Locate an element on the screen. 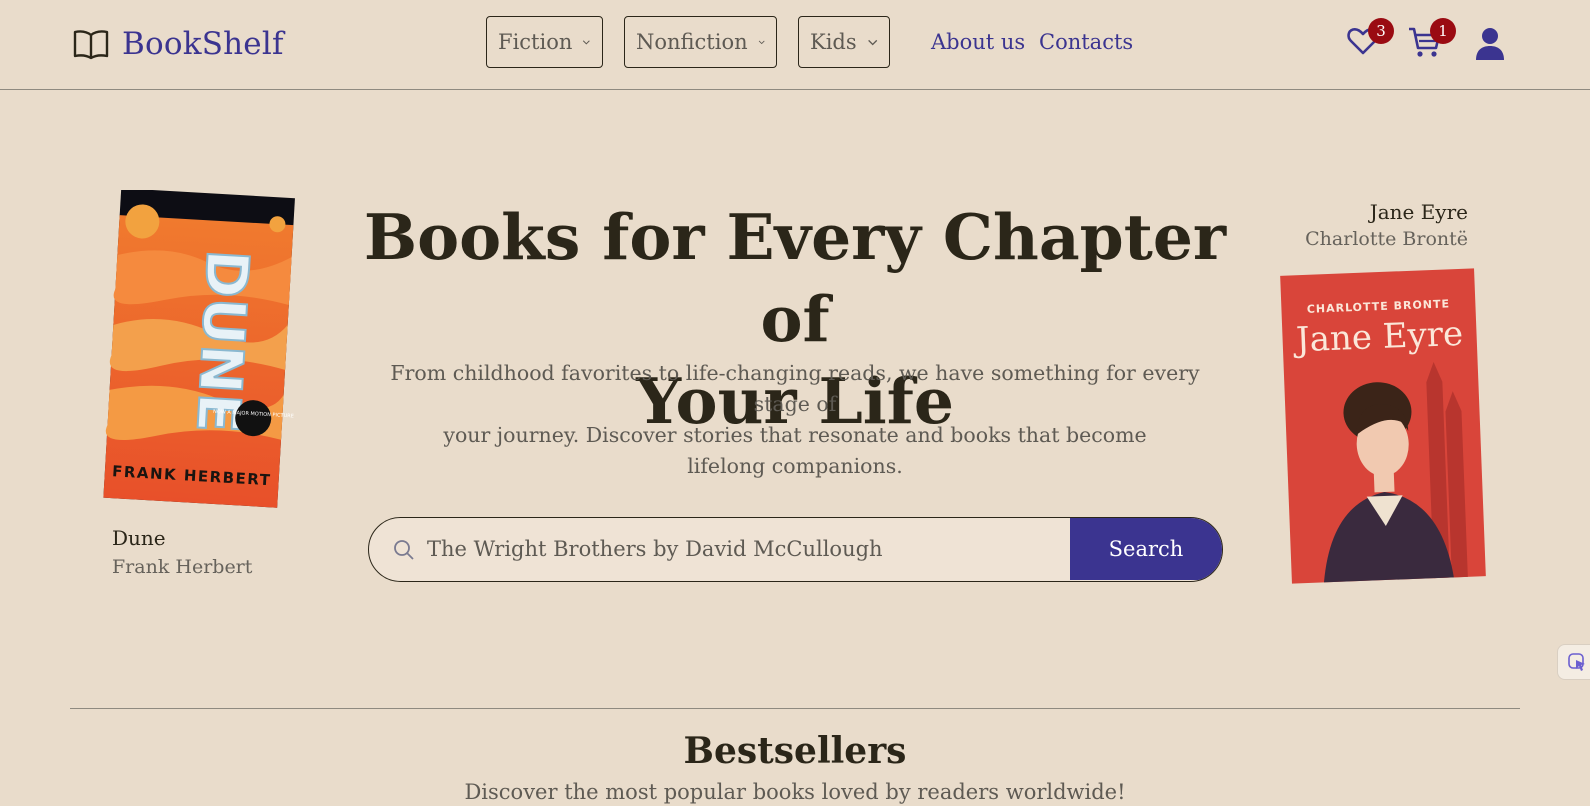 This screenshot has width=1590, height=806. fiction-dropdown-label: Fiction is located at coordinates (535, 42).